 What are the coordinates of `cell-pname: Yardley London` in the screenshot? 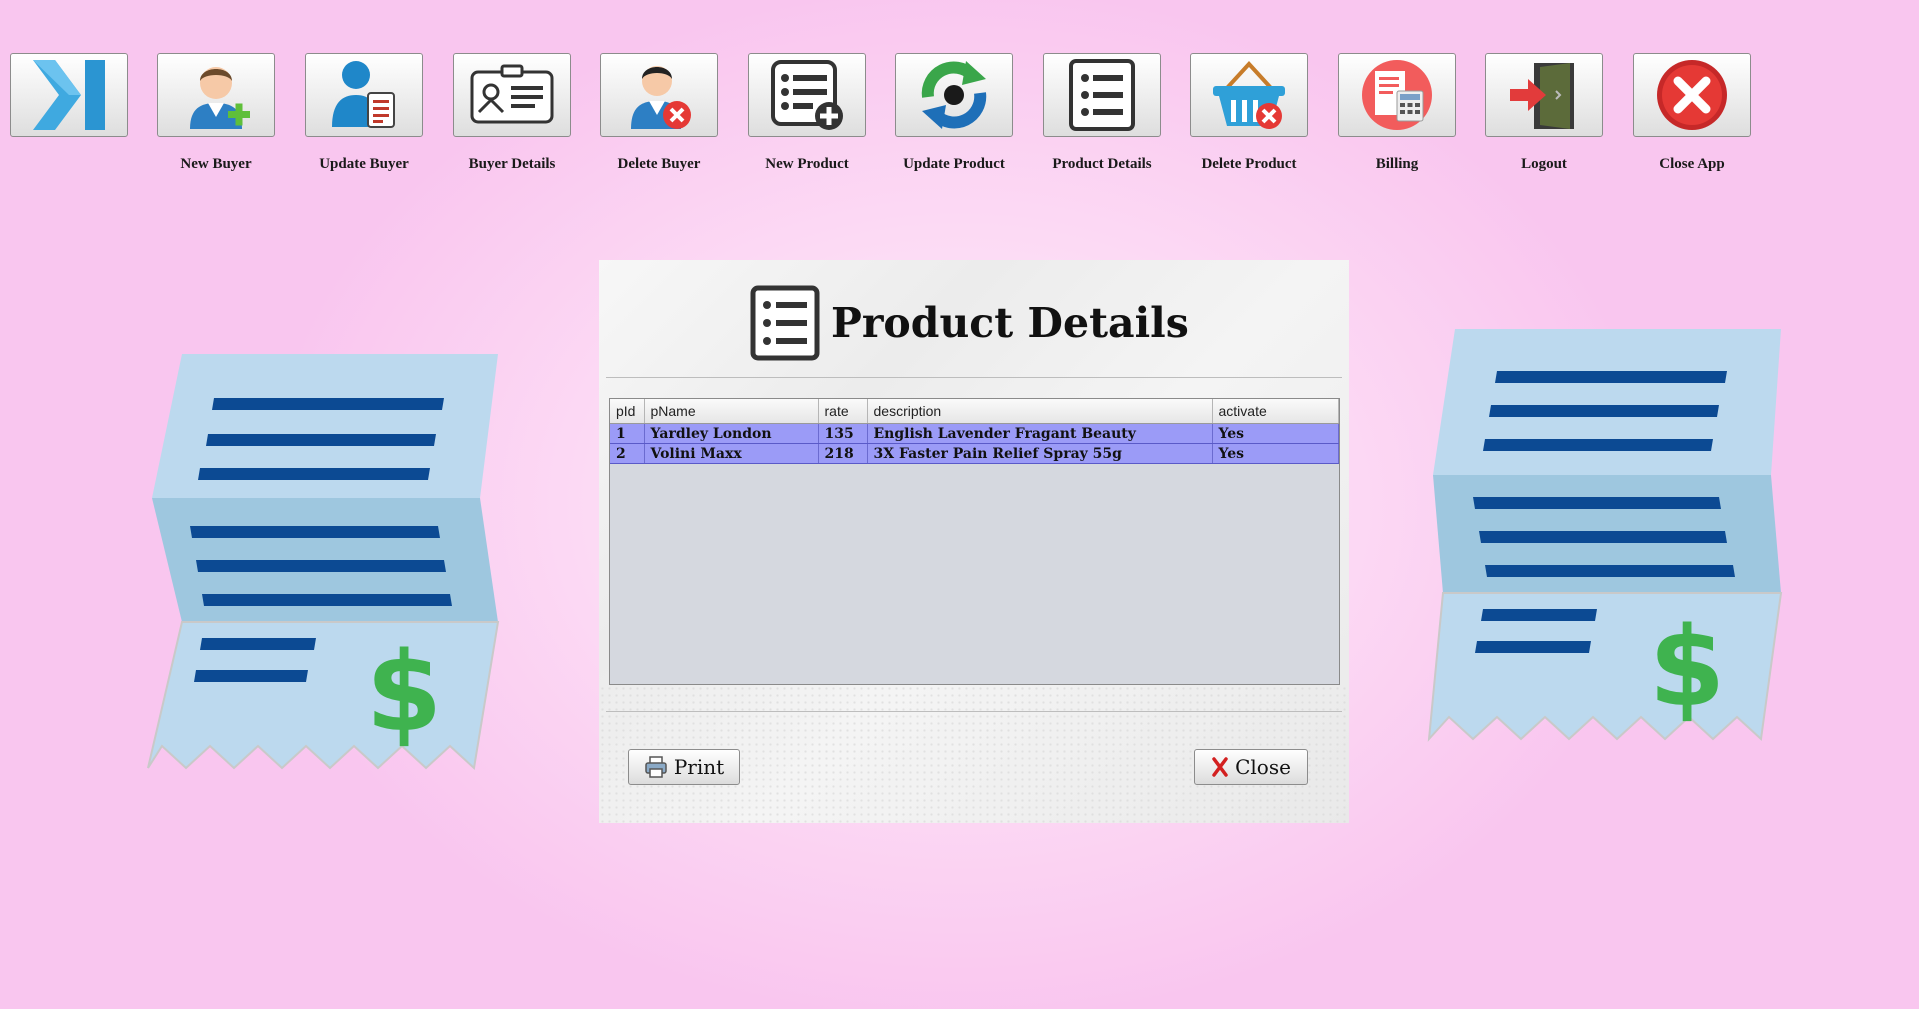 It's located at (731, 433).